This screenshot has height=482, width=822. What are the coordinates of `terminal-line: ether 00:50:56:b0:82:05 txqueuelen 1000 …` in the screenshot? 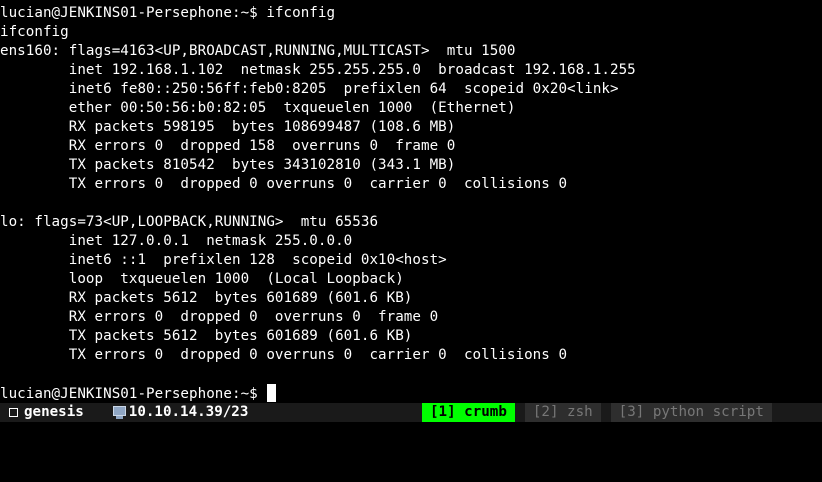 It's located at (258, 108).